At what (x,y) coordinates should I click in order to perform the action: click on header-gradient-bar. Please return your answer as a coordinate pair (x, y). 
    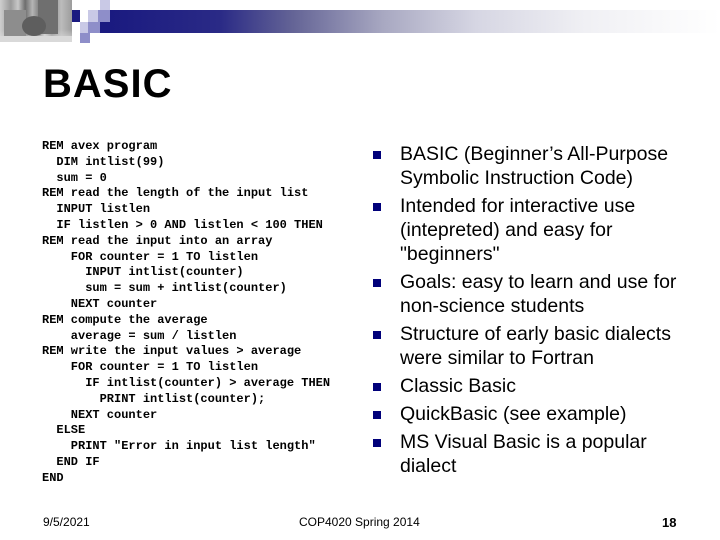
    Looking at the image, I should click on (415, 21).